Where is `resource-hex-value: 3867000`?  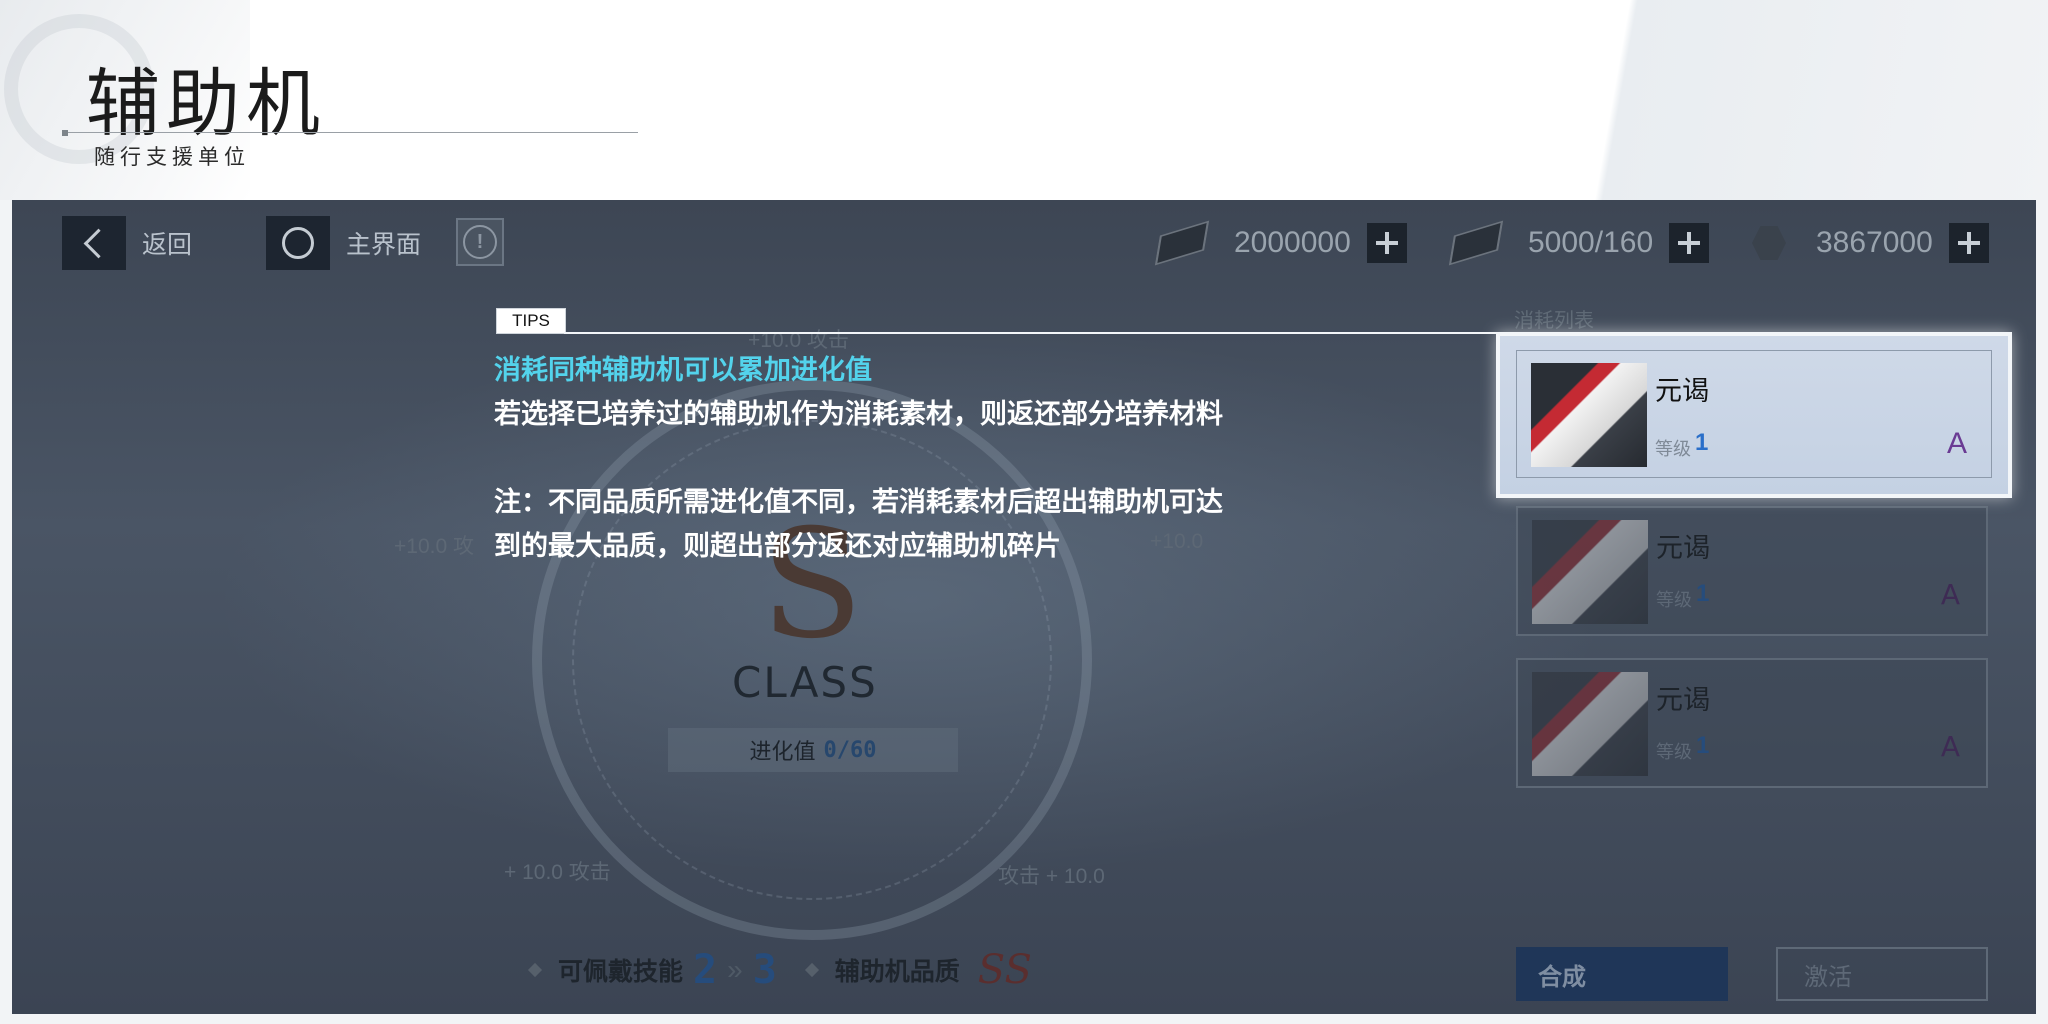 resource-hex-value: 3867000 is located at coordinates (1874, 242).